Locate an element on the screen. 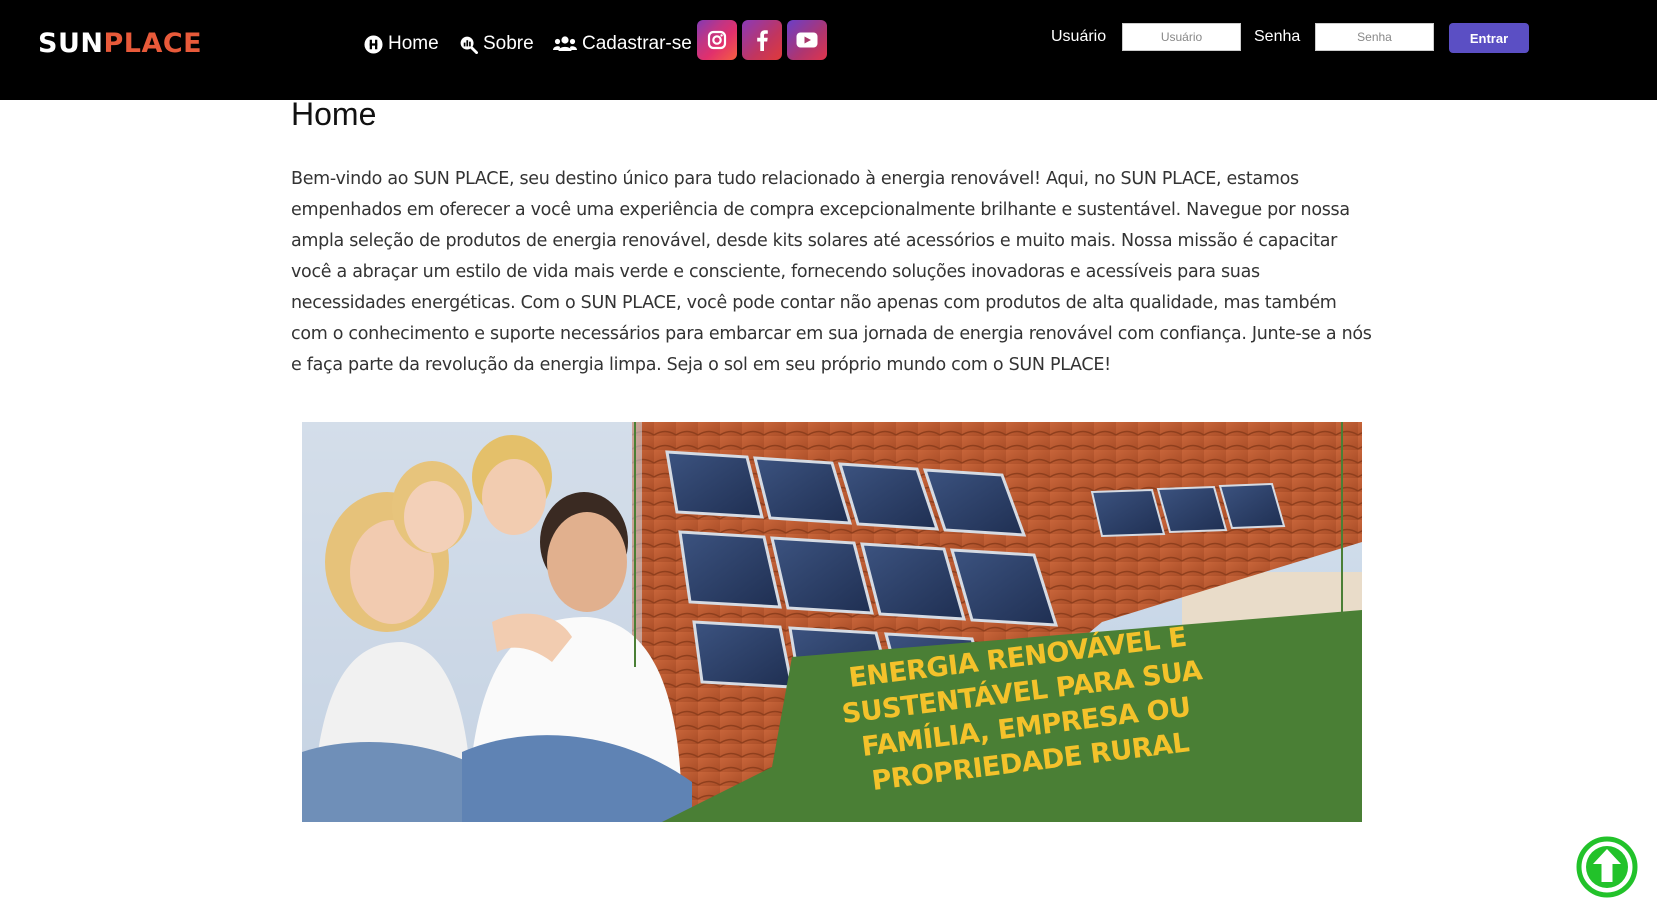 This screenshot has height=917, width=1657. nav-sobre: Sobre is located at coordinates (496, 44).